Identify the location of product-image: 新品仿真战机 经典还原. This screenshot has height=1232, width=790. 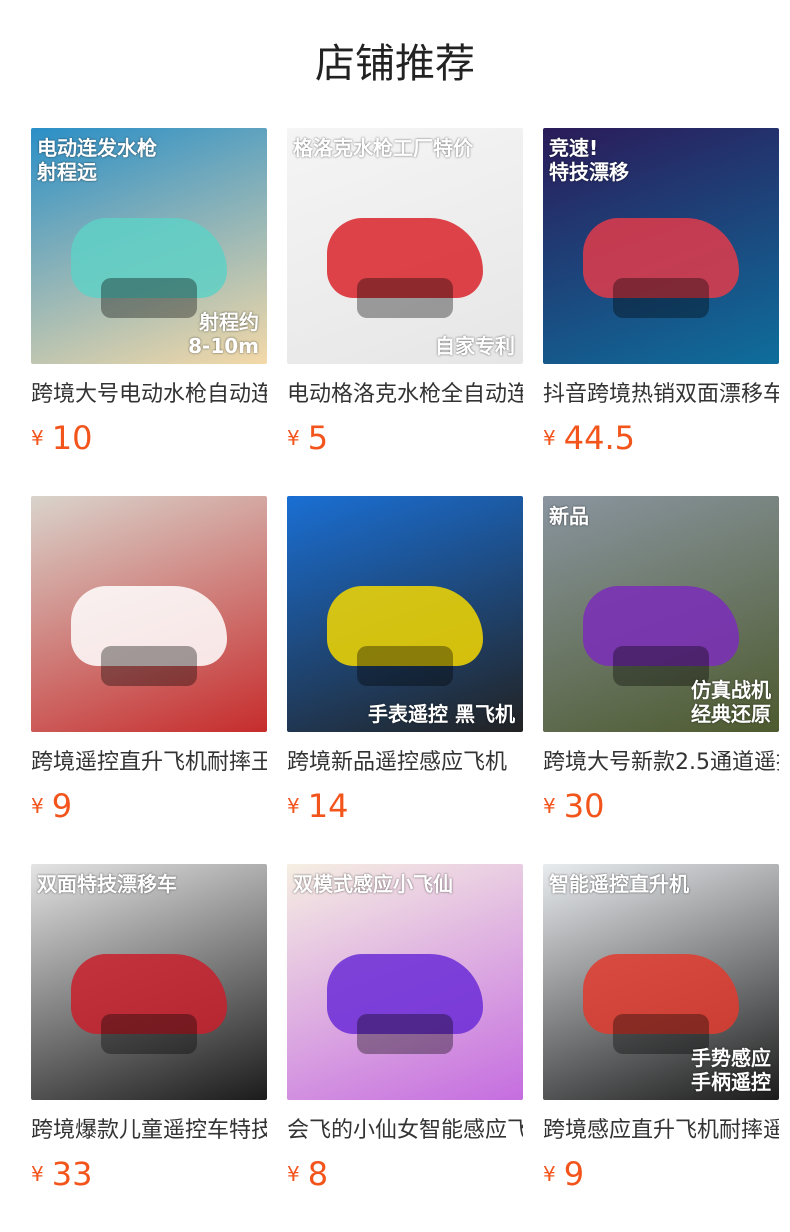
(661, 614).